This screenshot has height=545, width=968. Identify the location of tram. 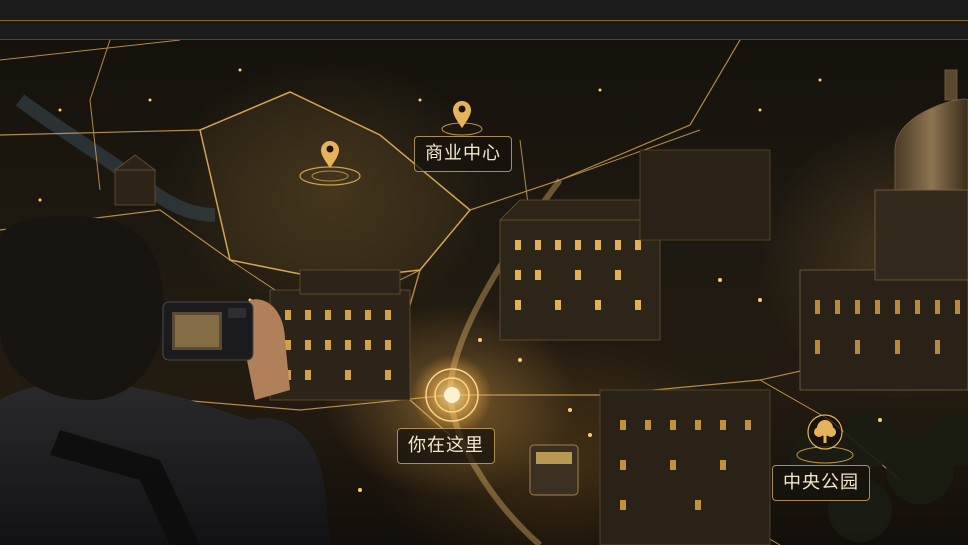
(554, 470).